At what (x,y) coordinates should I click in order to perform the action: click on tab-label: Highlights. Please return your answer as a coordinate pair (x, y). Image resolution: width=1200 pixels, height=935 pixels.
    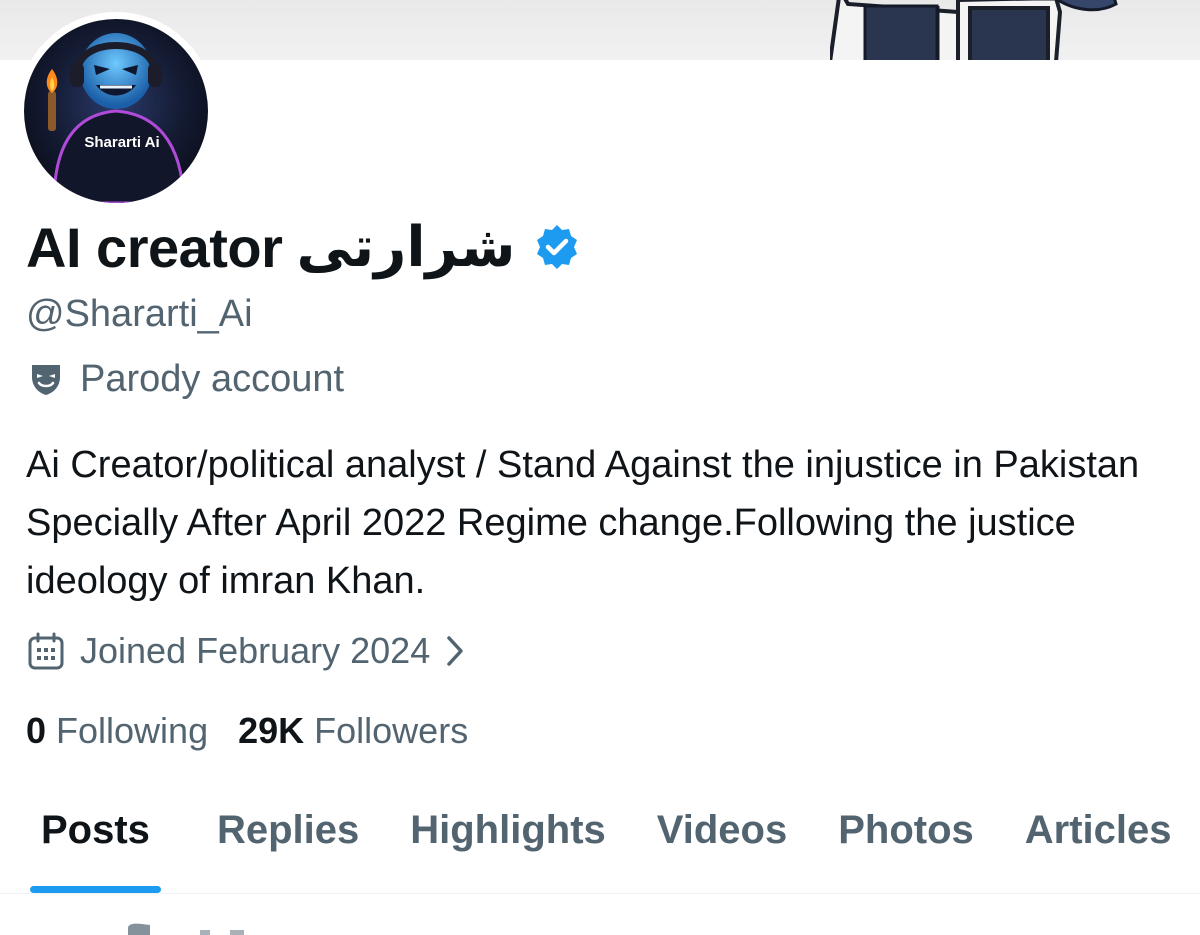
    Looking at the image, I should click on (508, 830).